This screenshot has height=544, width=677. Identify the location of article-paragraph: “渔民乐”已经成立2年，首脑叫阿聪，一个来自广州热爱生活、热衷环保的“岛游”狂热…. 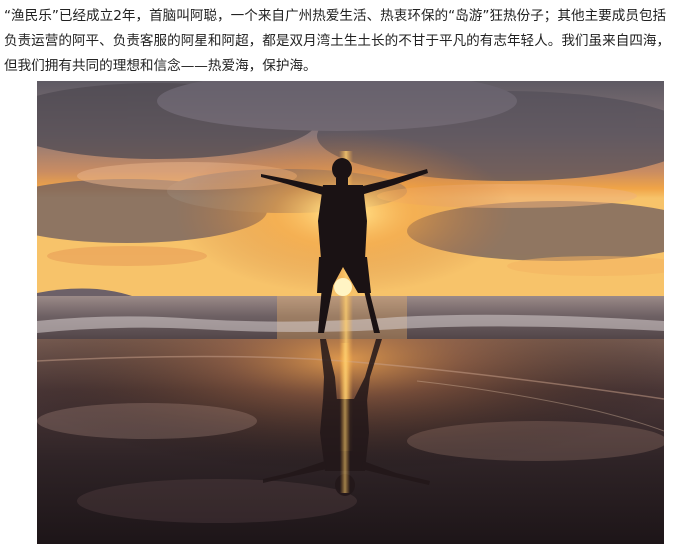
(337, 41).